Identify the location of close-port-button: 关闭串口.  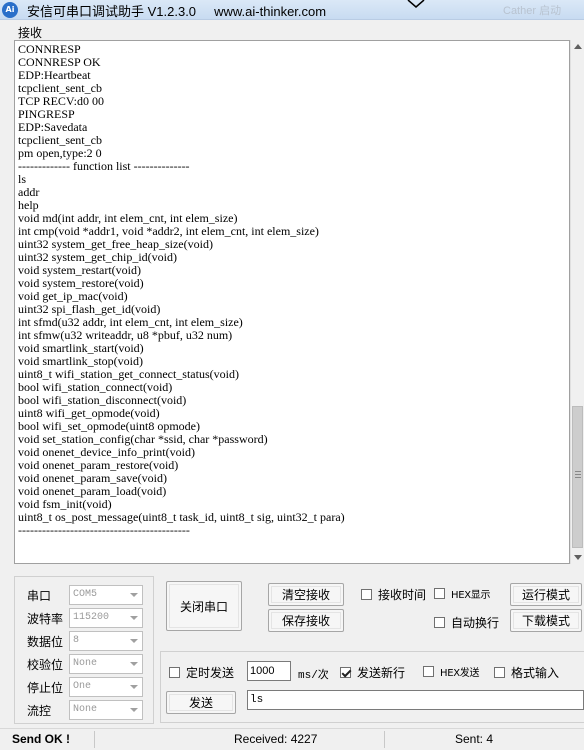
(204, 606).